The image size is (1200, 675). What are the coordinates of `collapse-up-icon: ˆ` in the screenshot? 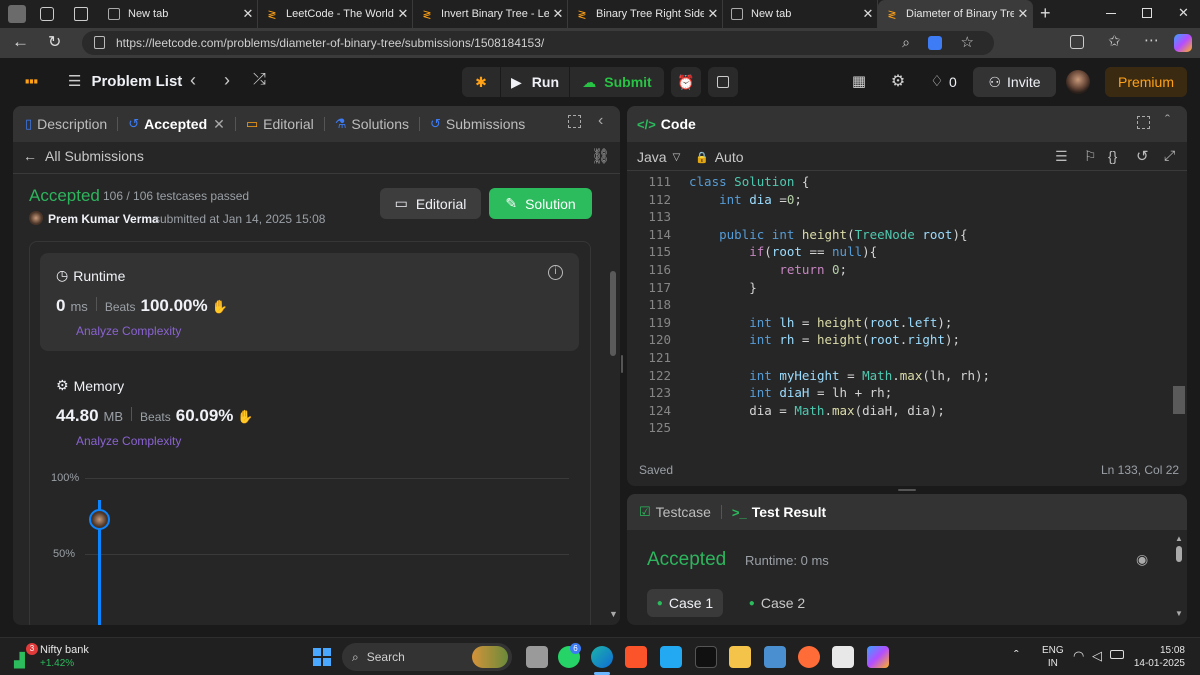 It's located at (1167, 120).